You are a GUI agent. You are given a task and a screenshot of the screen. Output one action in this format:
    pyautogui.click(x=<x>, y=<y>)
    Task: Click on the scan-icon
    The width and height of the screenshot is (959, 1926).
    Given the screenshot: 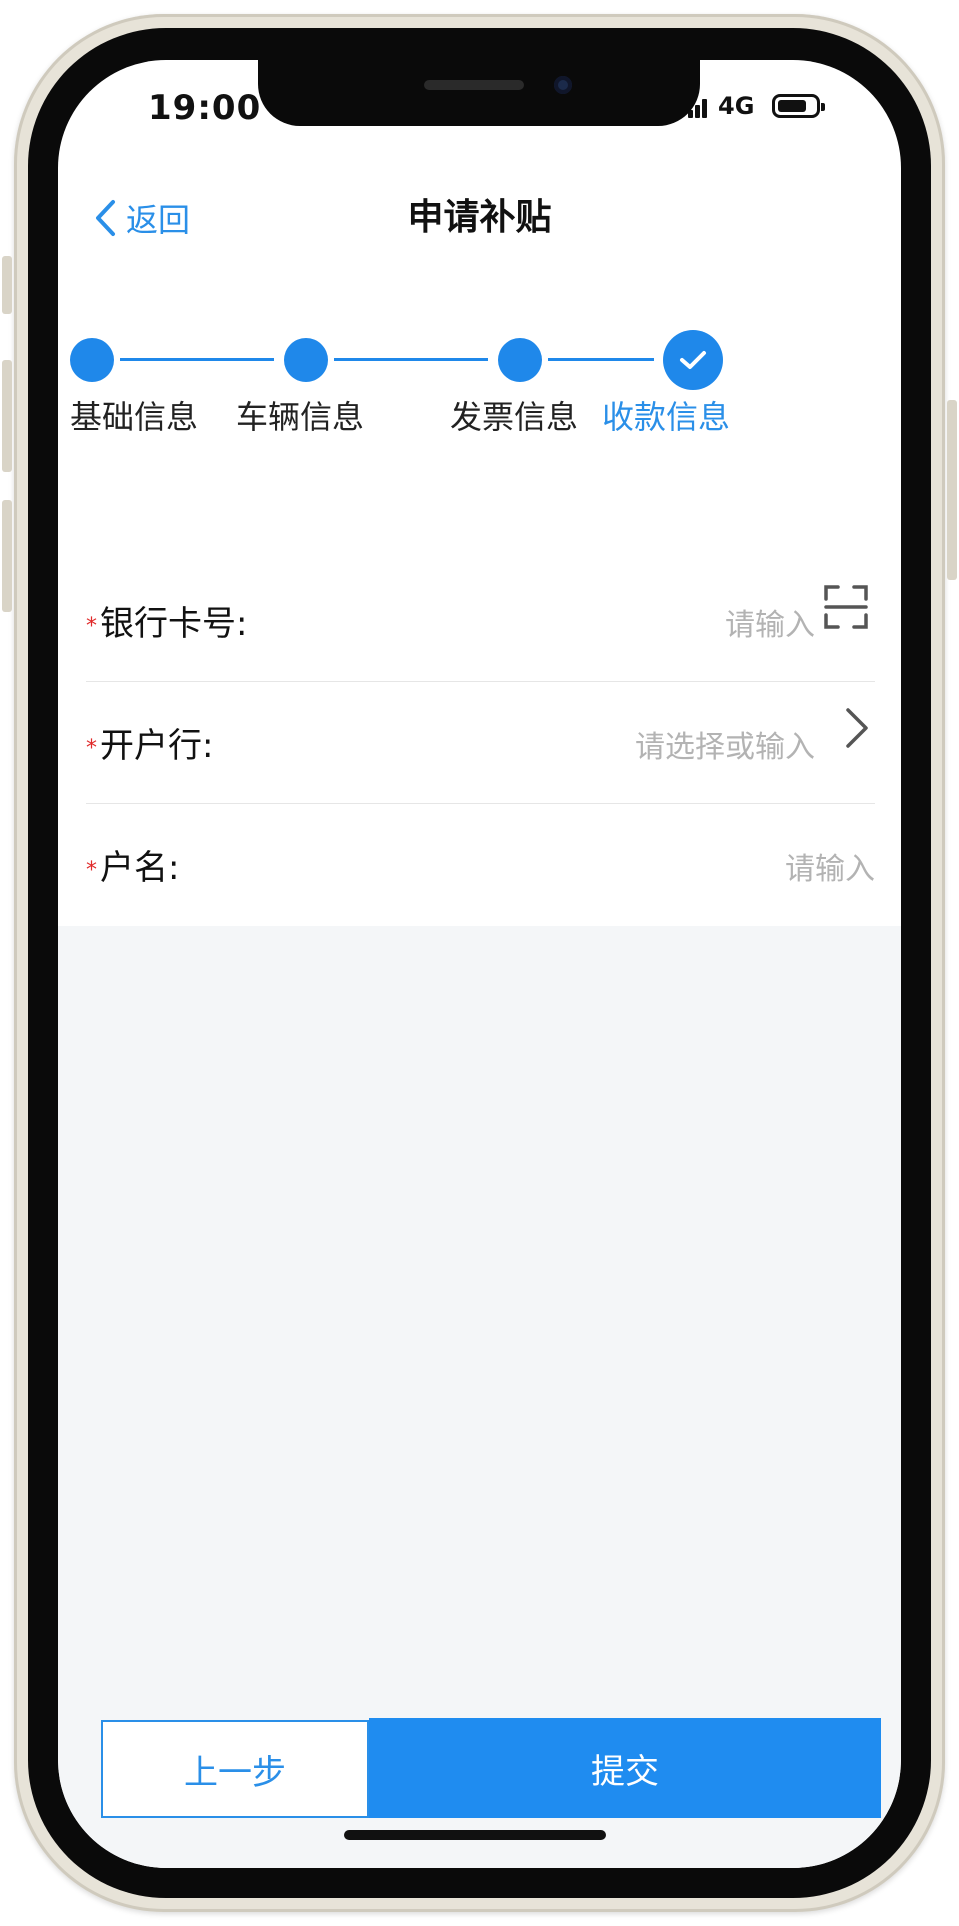 What is the action you would take?
    pyautogui.click(x=846, y=607)
    